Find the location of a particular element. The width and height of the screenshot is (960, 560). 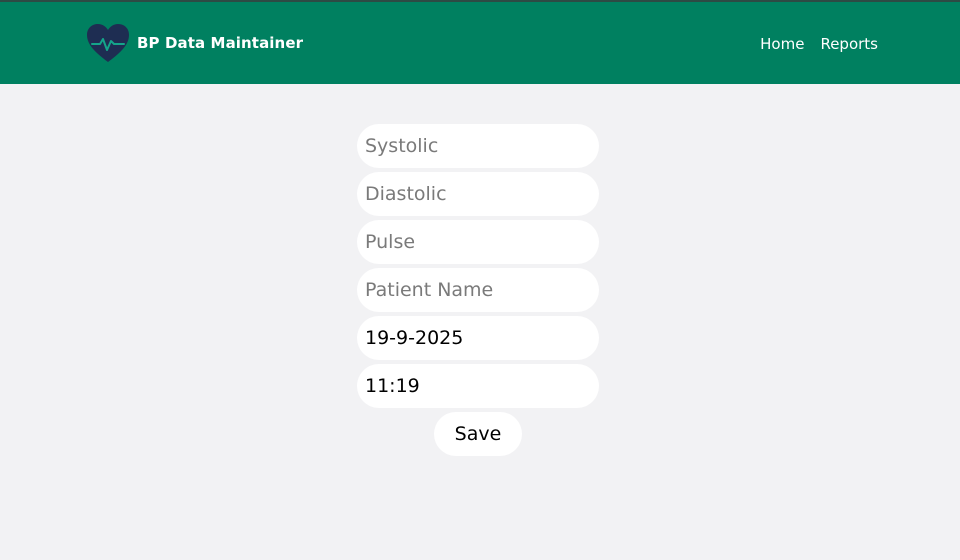

bp-entry-form is located at coordinates (478, 268).